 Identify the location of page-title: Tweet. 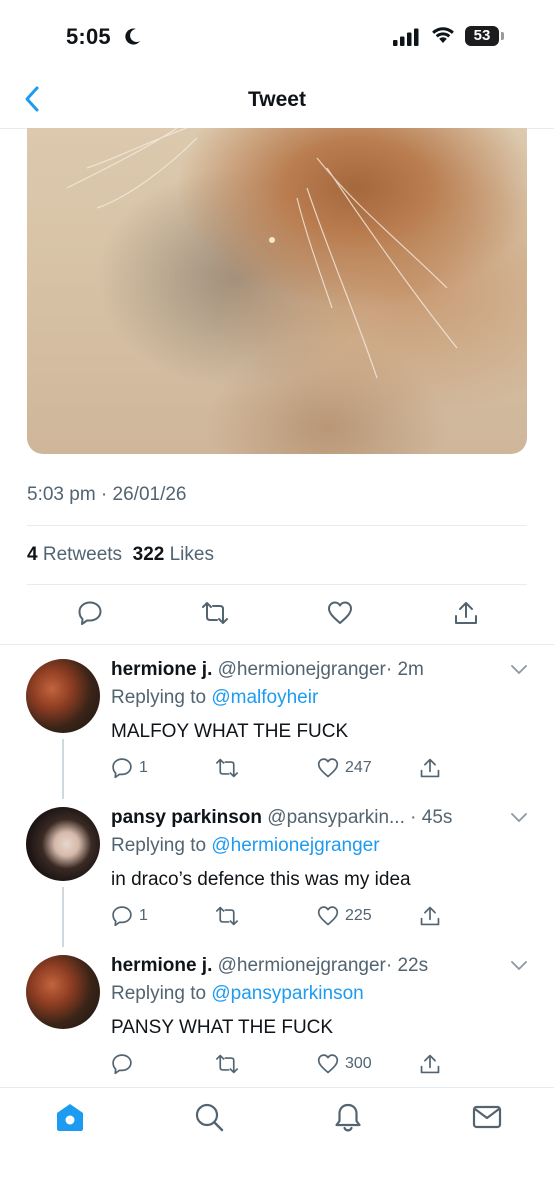
(277, 99).